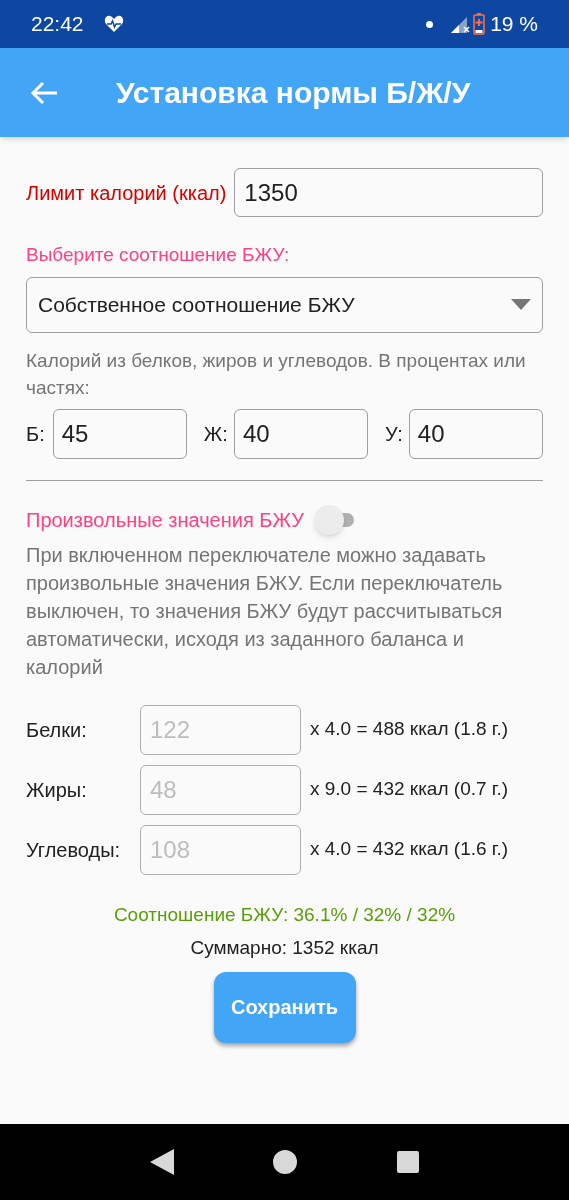 The width and height of the screenshot is (569, 1200). I want to click on custom-values-hint: При включенном переключателе можно задавать произвольные значения БЖУ. Если переключатель выключен, то значения БЖУ будут рассчитываться автоматически, исходя из заданного баланса и калорий, so click(265, 611).